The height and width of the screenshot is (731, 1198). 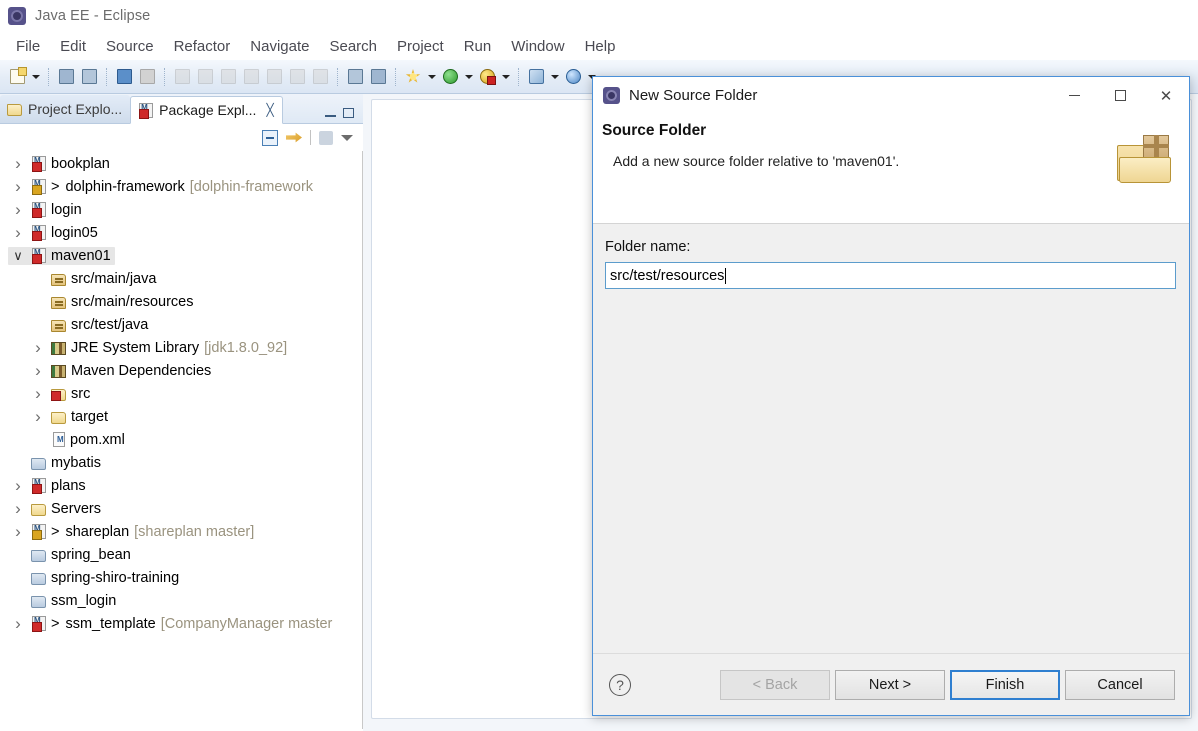 What do you see at coordinates (181, 347) in the screenshot?
I see `tree-row: JRE System Library [jdk1.8.0_92]` at bounding box center [181, 347].